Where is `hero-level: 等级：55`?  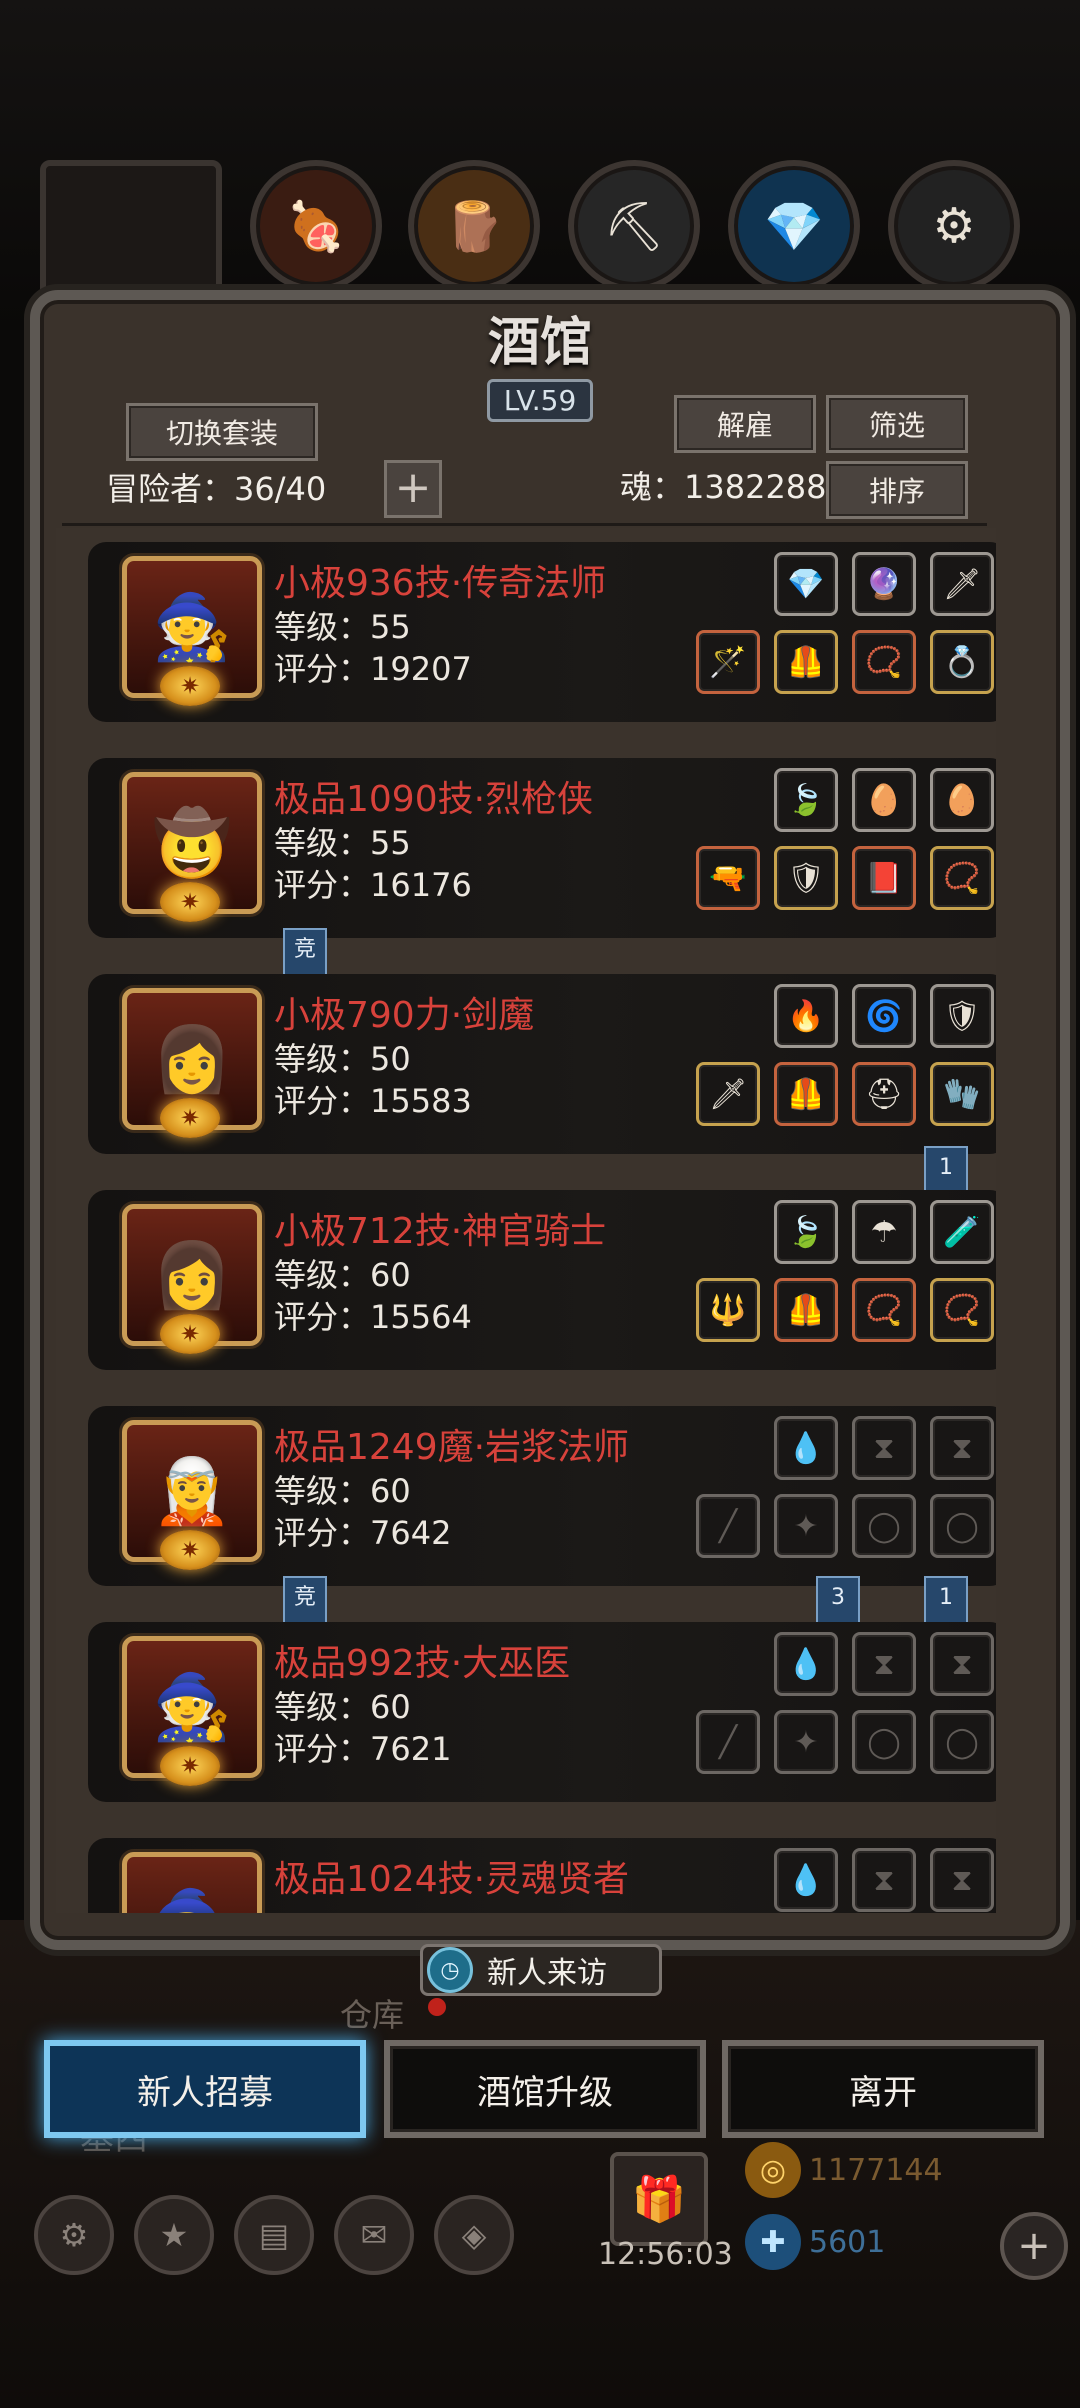 hero-level: 等级：55 is located at coordinates (342, 627).